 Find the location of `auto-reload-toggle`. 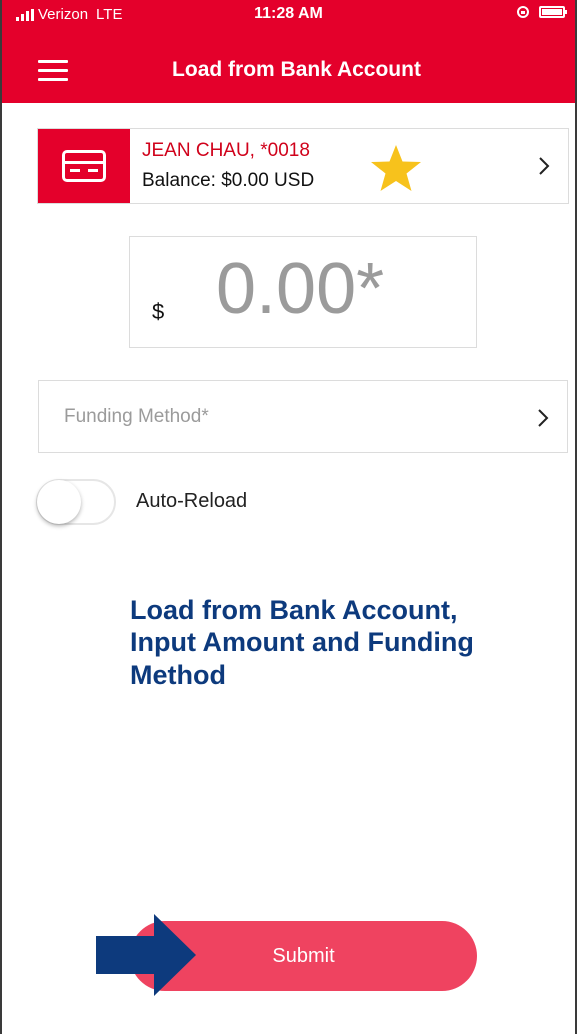

auto-reload-toggle is located at coordinates (76, 502).